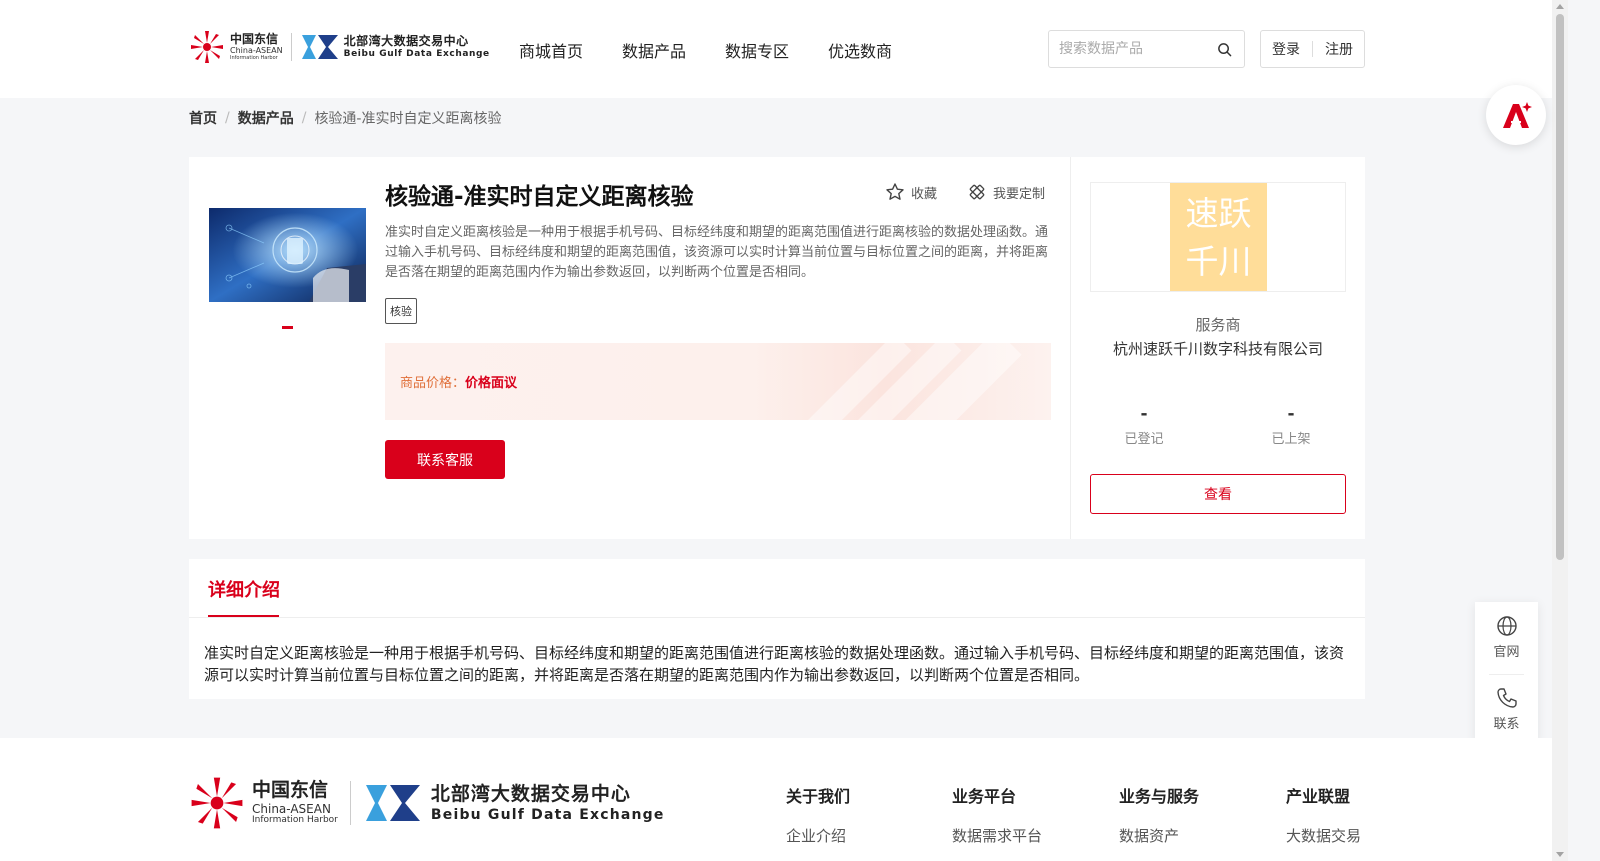 Image resolution: width=1600 pixels, height=861 pixels. Describe the element at coordinates (984, 796) in the screenshot. I see `footer-col-heading: 业务平台` at that location.